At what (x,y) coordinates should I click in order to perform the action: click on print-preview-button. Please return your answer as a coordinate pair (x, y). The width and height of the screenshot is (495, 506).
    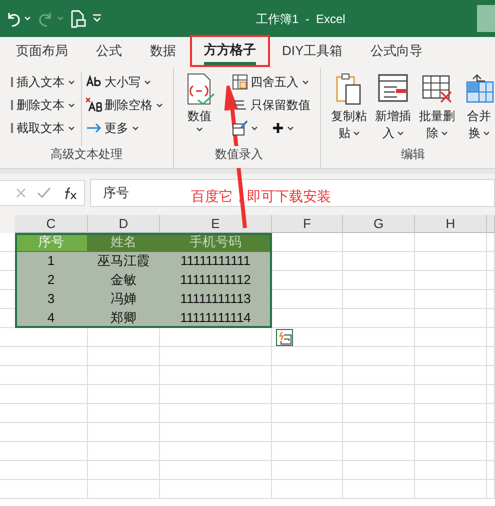
    Looking at the image, I should click on (78, 19).